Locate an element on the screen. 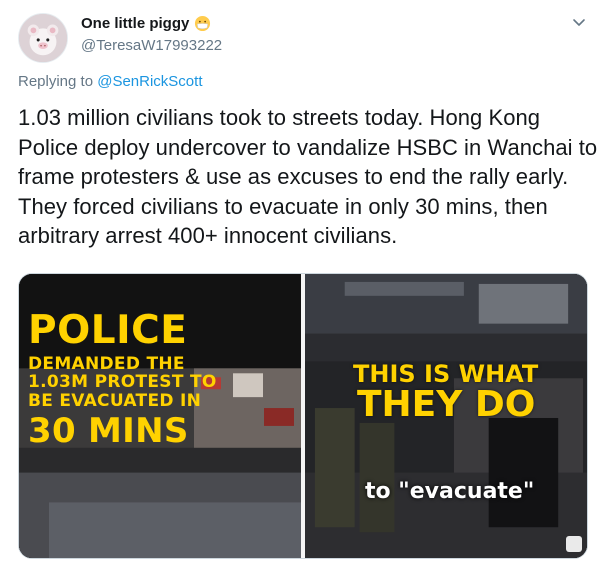  author-handle: @TeresaW17993222 is located at coordinates (151, 45).